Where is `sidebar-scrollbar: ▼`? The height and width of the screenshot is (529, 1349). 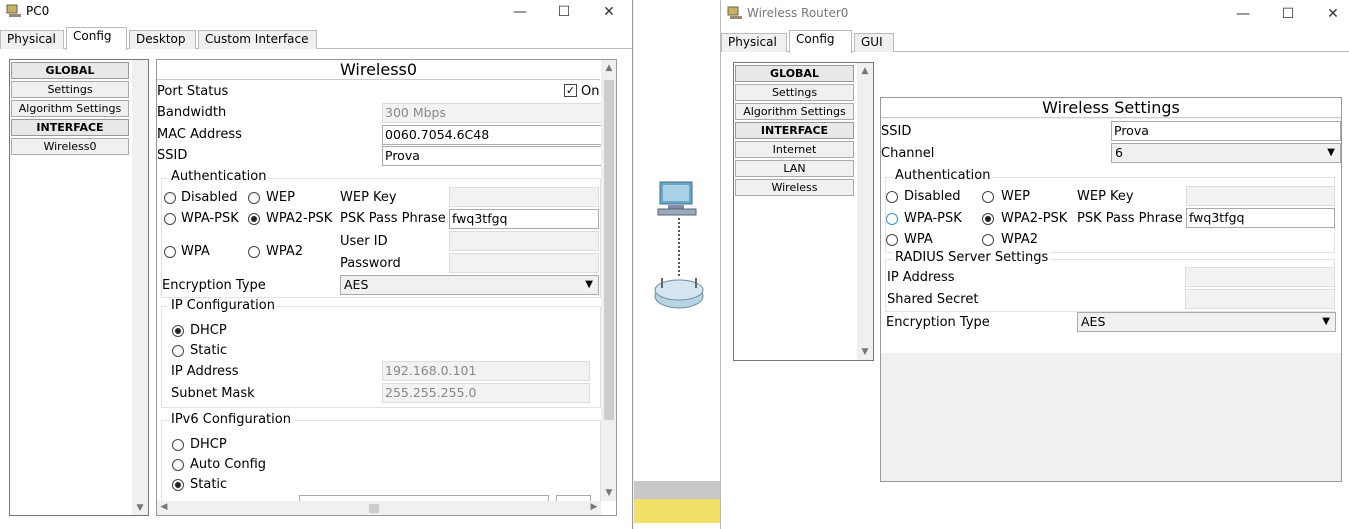
sidebar-scrollbar: ▼ is located at coordinates (140, 287).